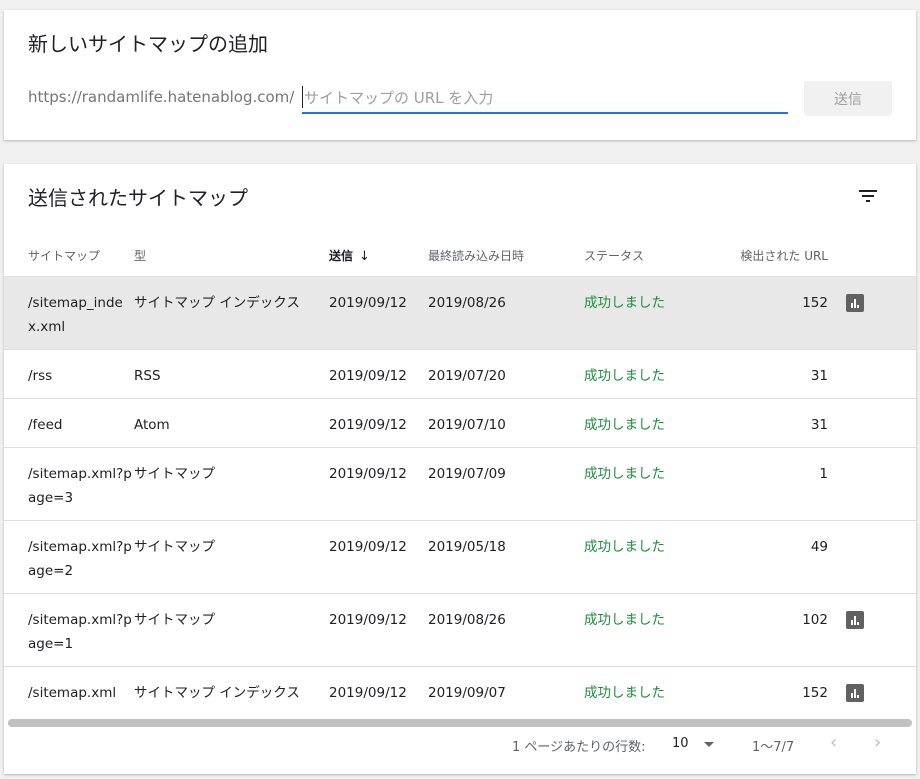  I want to click on column-header-status: ステータス, so click(639, 255).